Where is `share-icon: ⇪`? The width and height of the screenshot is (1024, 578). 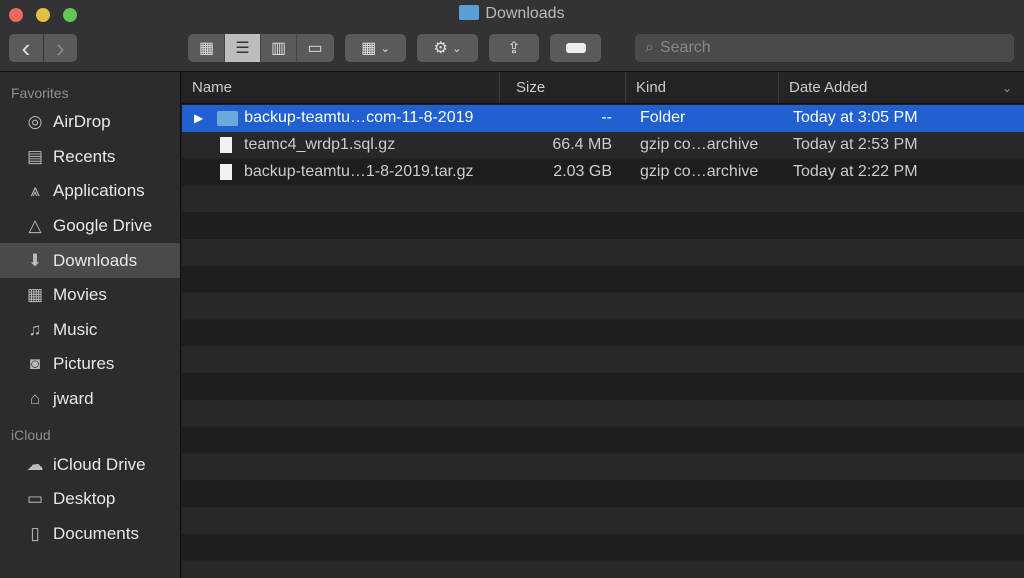 share-icon: ⇪ is located at coordinates (514, 48).